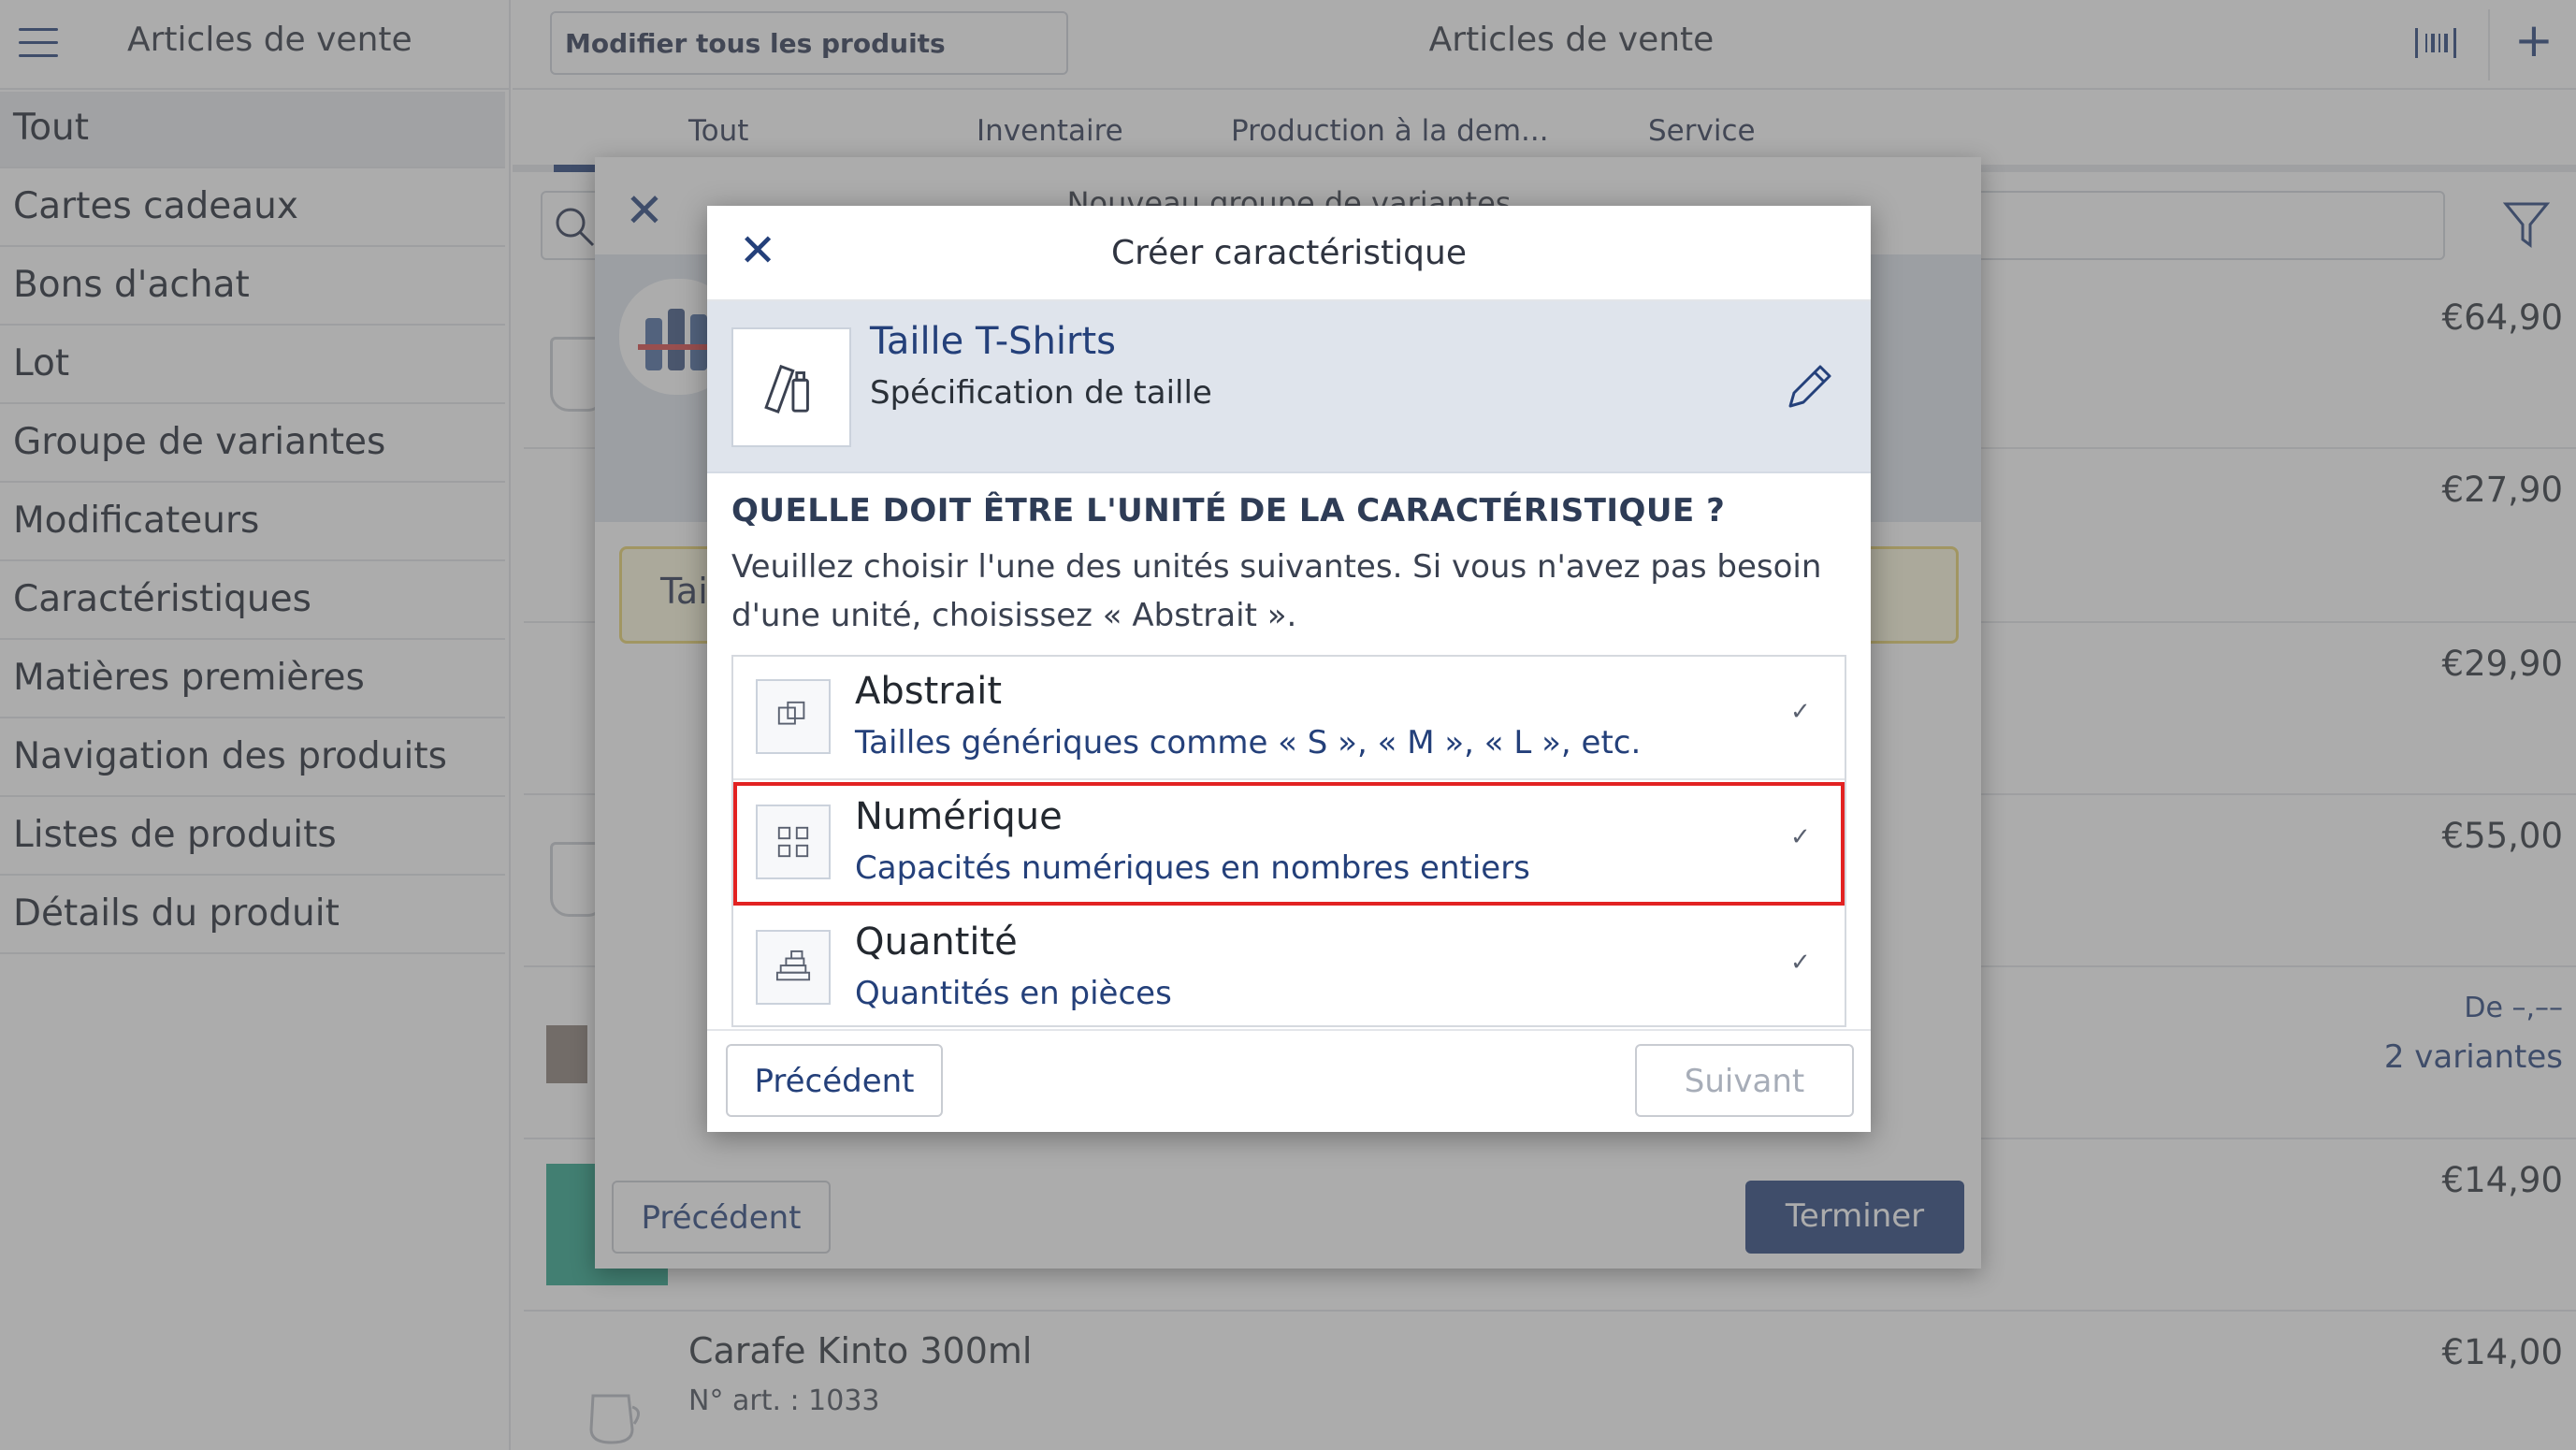 The width and height of the screenshot is (2576, 1450). What do you see at coordinates (929, 691) in the screenshot?
I see `option-abstract-title: Abstrait` at bounding box center [929, 691].